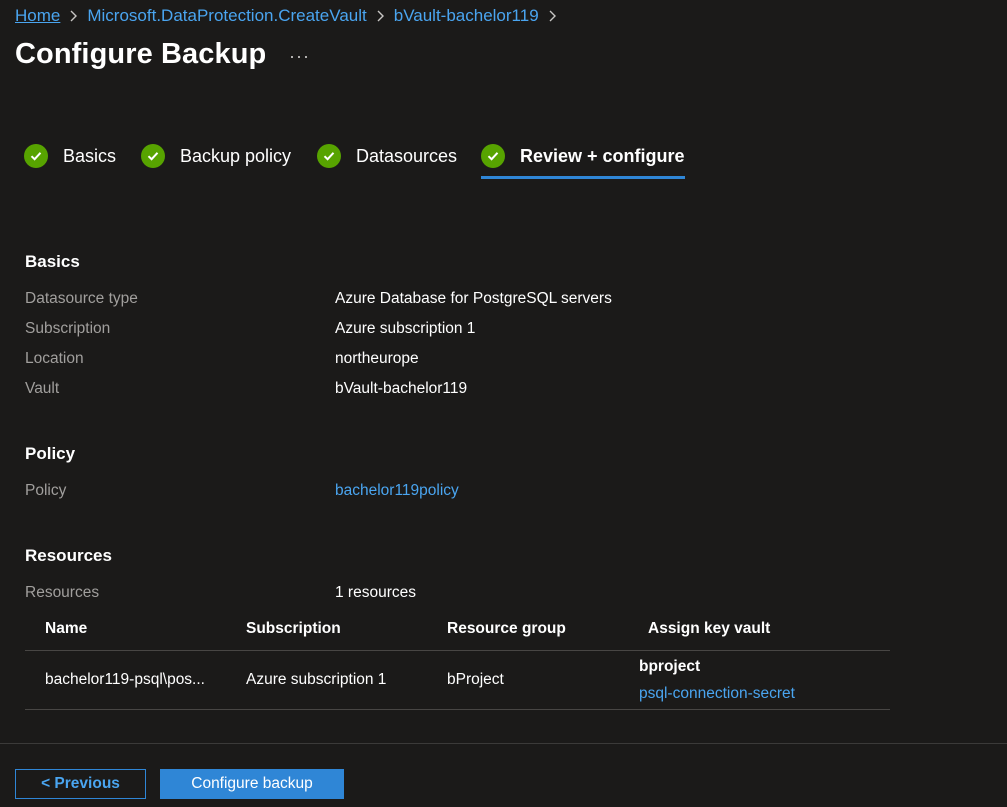 The image size is (1007, 807). What do you see at coordinates (503, 743) in the screenshot?
I see `footer-divider` at bounding box center [503, 743].